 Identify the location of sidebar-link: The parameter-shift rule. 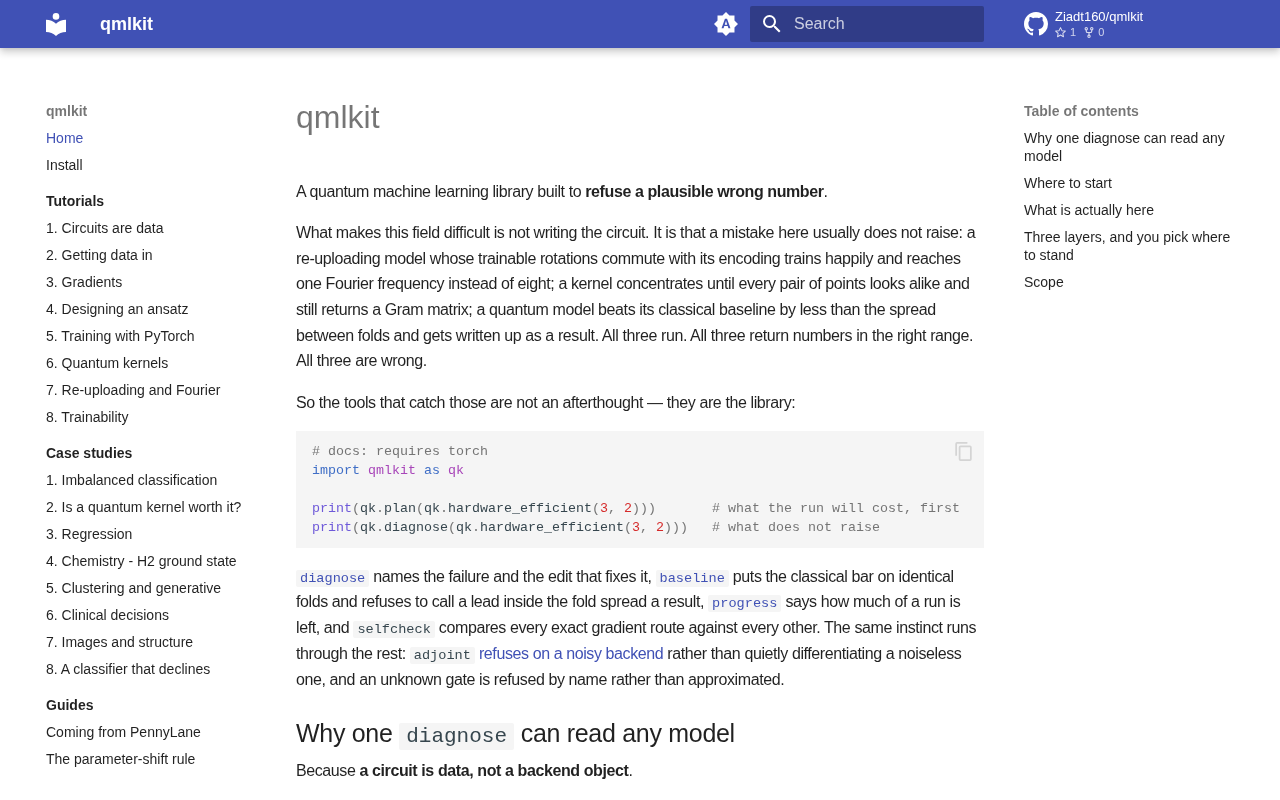
(121, 759).